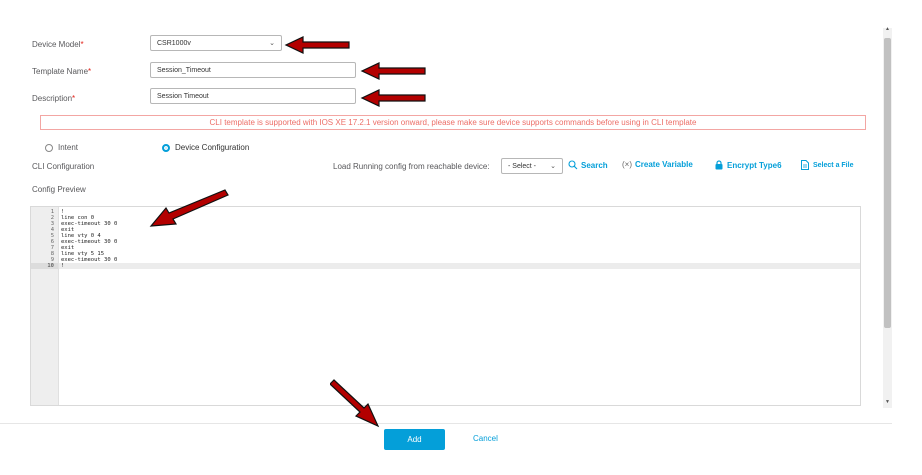 Image resolution: width=922 pixels, height=475 pixels. Describe the element at coordinates (62, 71) in the screenshot. I see `template-name-label: Template Name*` at that location.